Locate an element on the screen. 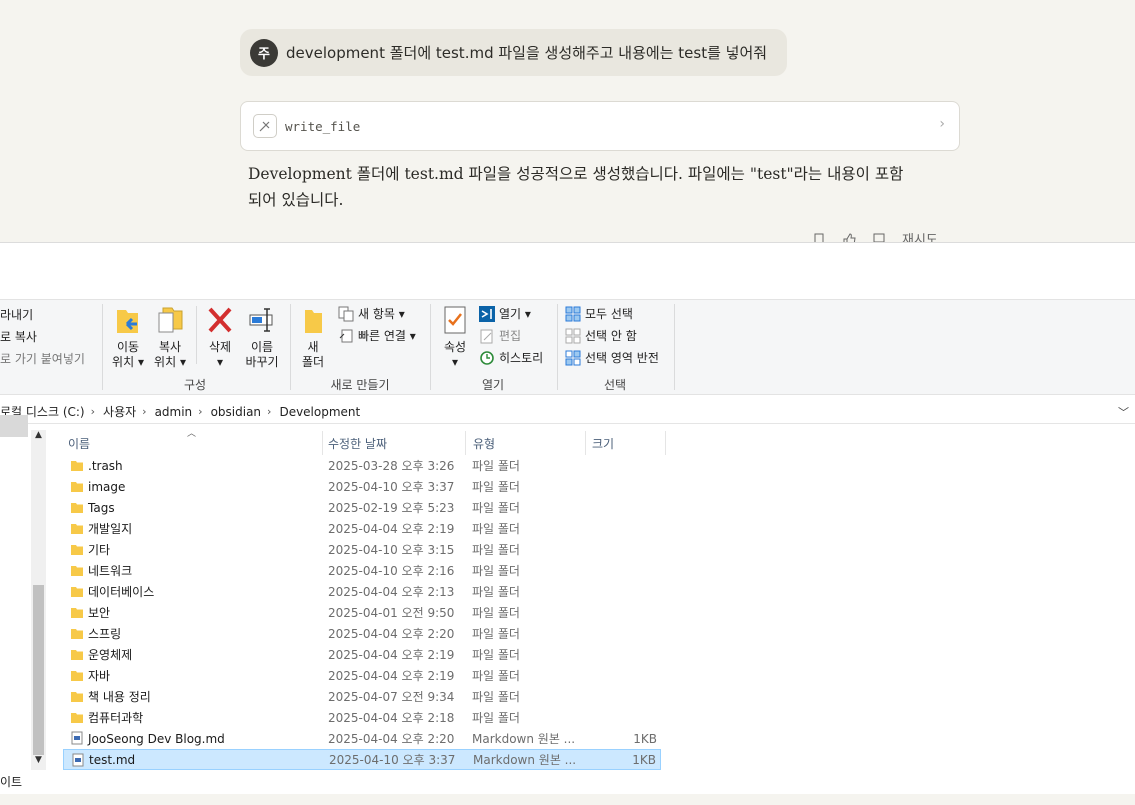  file-date: 2025-04-04 오후 2:20 is located at coordinates (391, 634).